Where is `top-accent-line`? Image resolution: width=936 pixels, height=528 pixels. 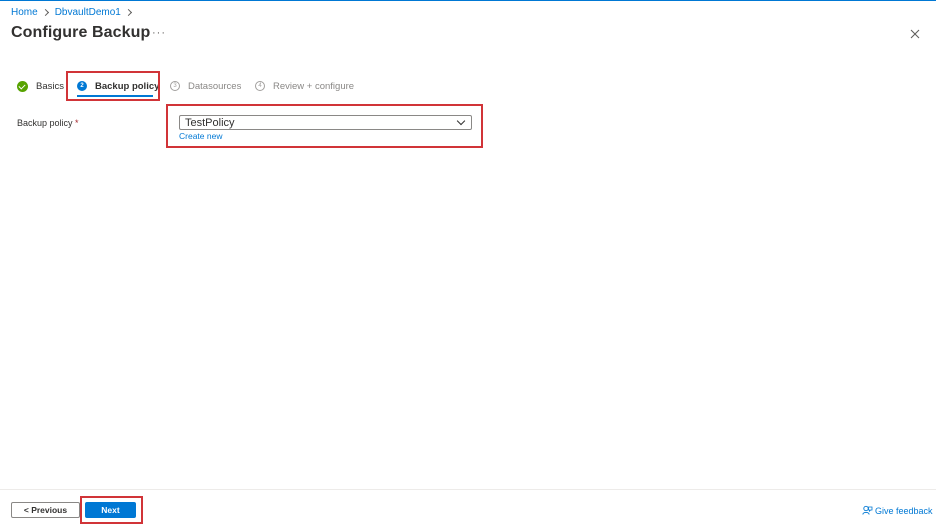 top-accent-line is located at coordinates (468, 0).